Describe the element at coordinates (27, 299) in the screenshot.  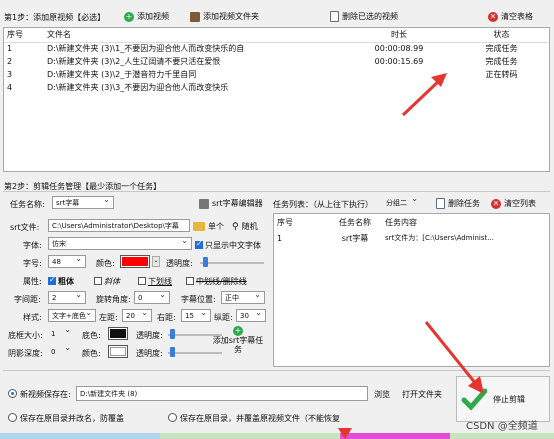
I see `spacing-label: 字间距:` at that location.